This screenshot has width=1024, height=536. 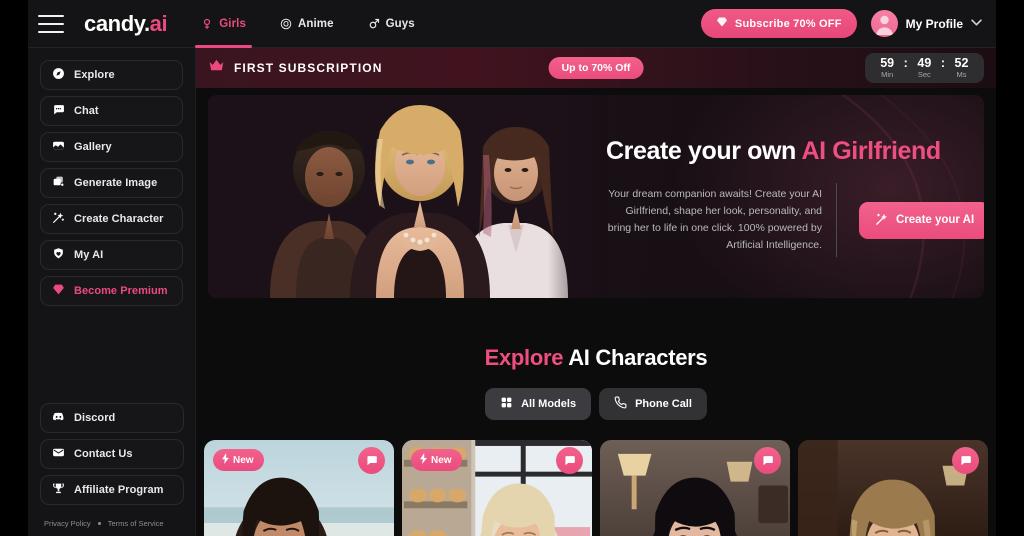 I want to click on filter-phone-call: Phone Call, so click(x=653, y=404).